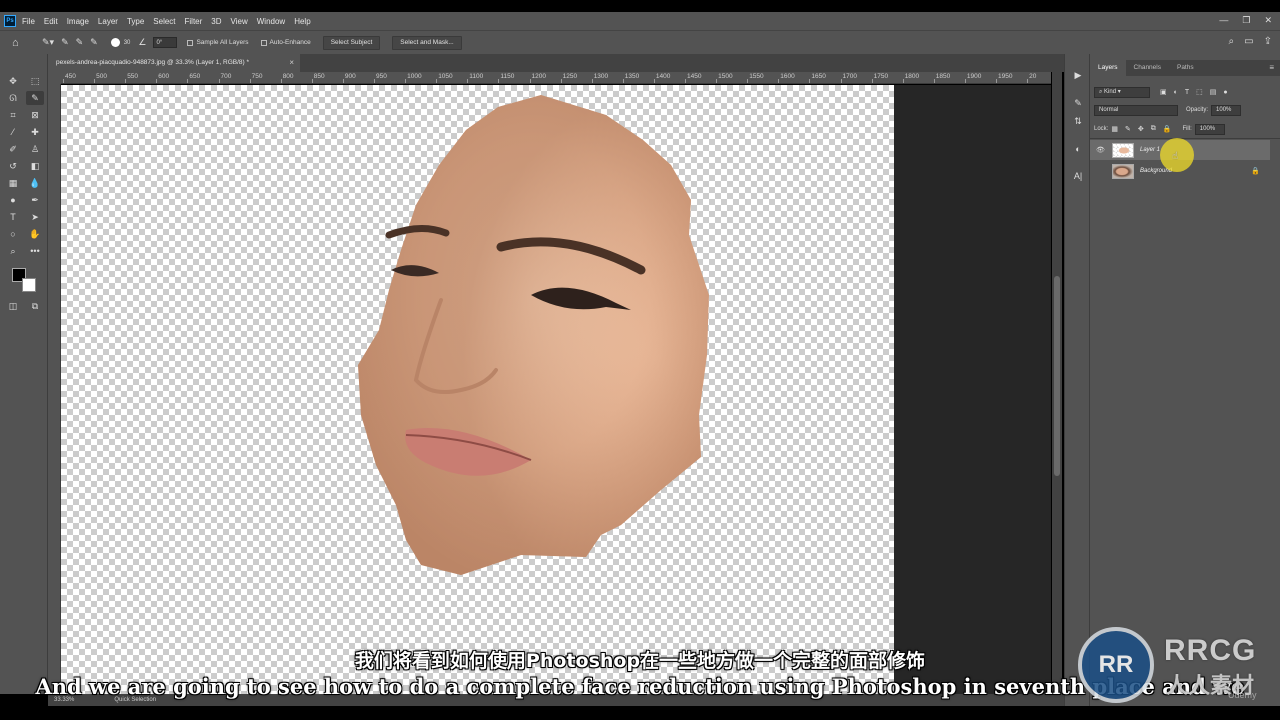 The height and width of the screenshot is (720, 1280). What do you see at coordinates (1078, 149) in the screenshot?
I see `properties-icon: ◐` at bounding box center [1078, 149].